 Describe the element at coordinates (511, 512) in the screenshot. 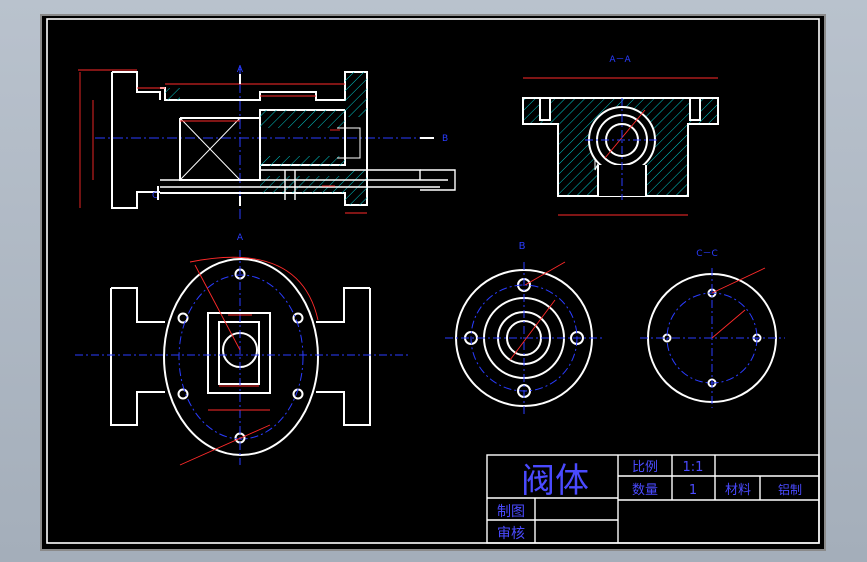

I see `drawn-by-label: 制图` at that location.